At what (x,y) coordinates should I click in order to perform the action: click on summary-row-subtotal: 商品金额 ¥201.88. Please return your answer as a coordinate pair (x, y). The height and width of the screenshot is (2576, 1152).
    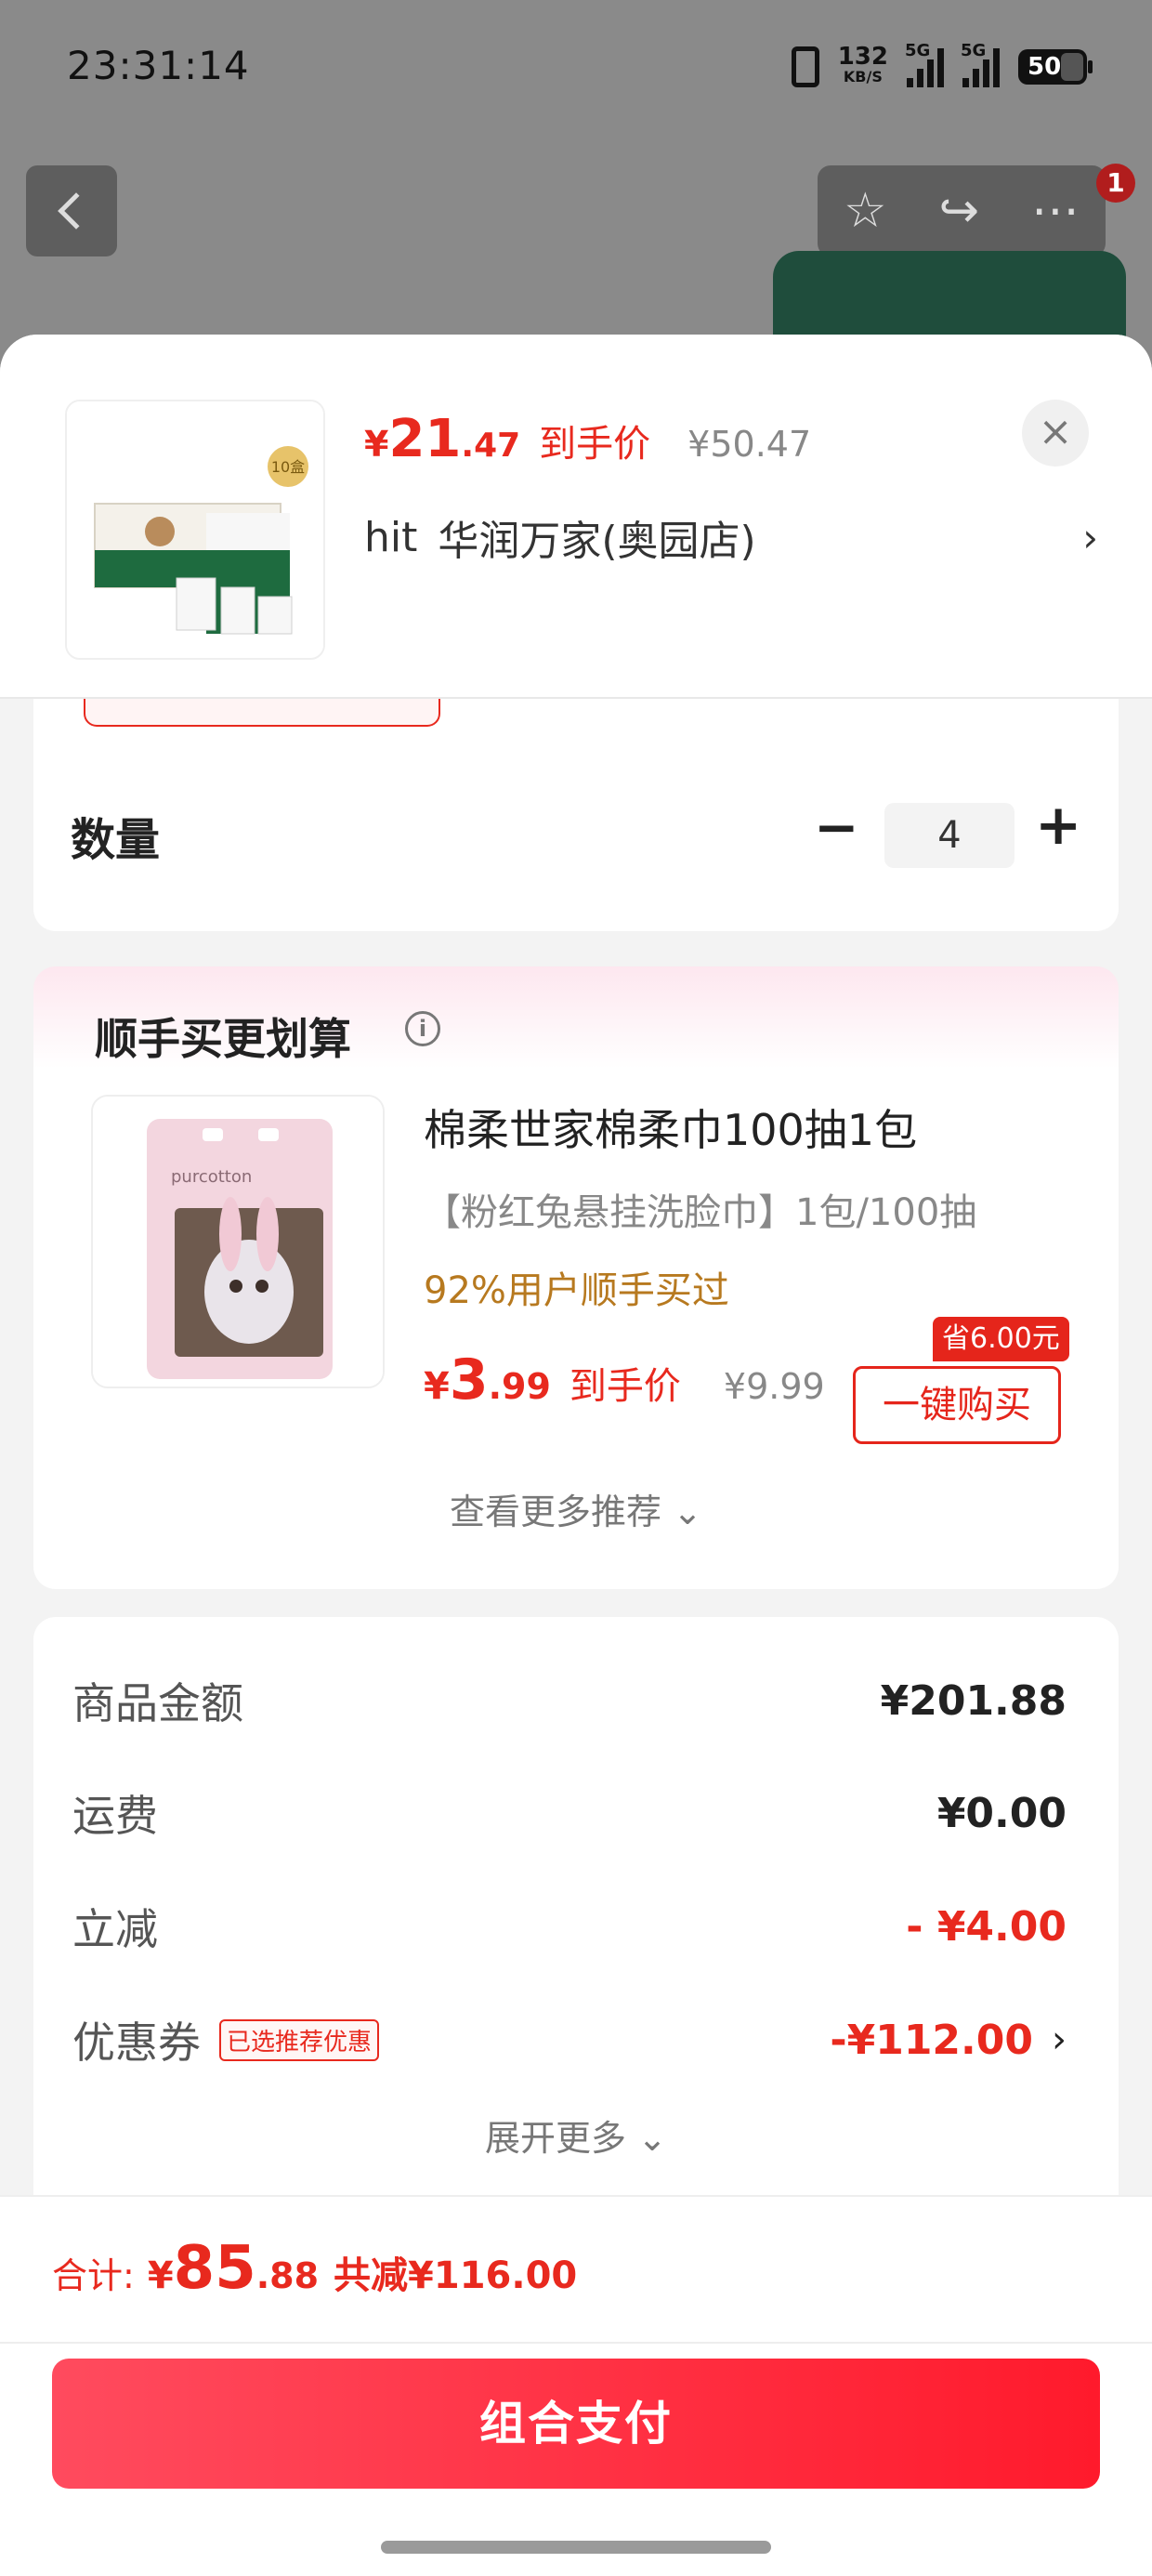
    Looking at the image, I should click on (569, 1700).